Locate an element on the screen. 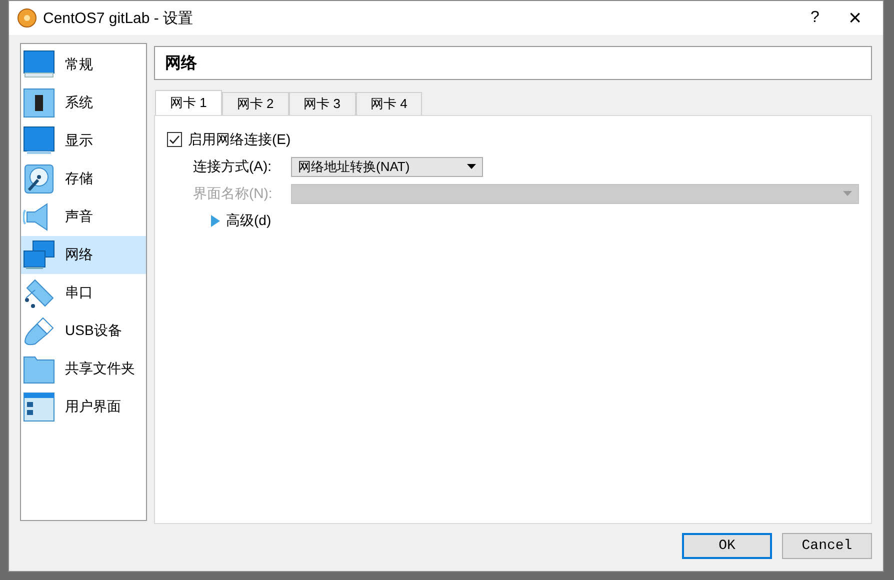  network-icon is located at coordinates (39, 255).